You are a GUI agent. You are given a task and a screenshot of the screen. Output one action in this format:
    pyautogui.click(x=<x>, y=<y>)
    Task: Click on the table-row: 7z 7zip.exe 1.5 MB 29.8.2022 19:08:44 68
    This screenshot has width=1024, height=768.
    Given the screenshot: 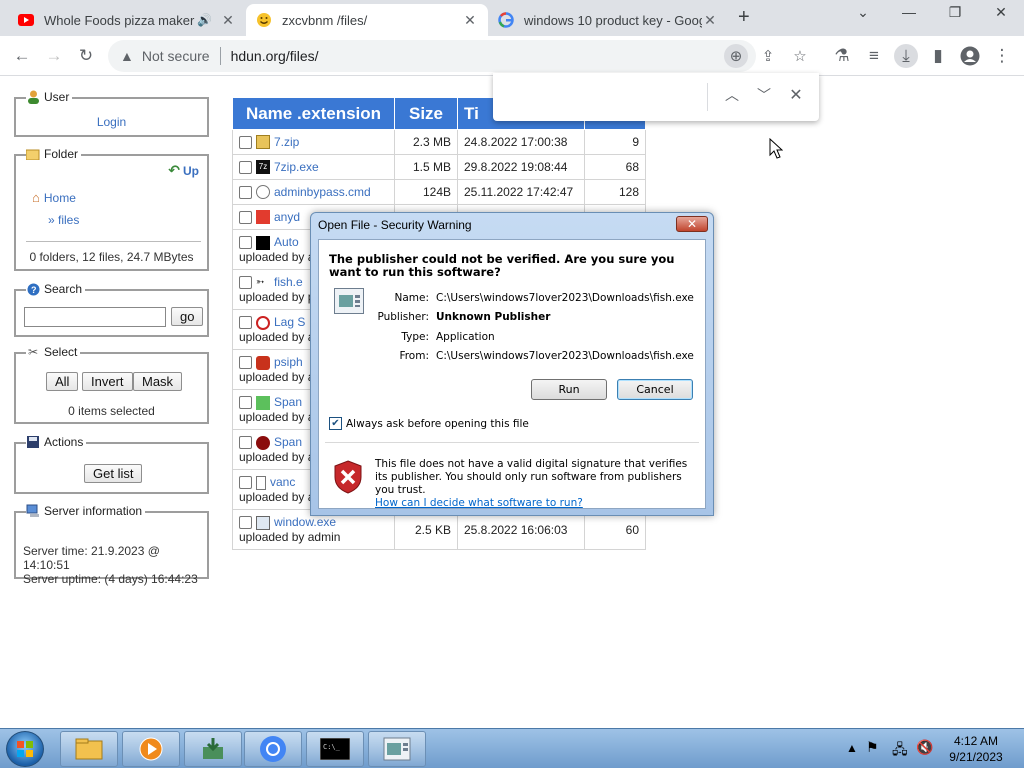 What is the action you would take?
    pyautogui.click(x=439, y=167)
    